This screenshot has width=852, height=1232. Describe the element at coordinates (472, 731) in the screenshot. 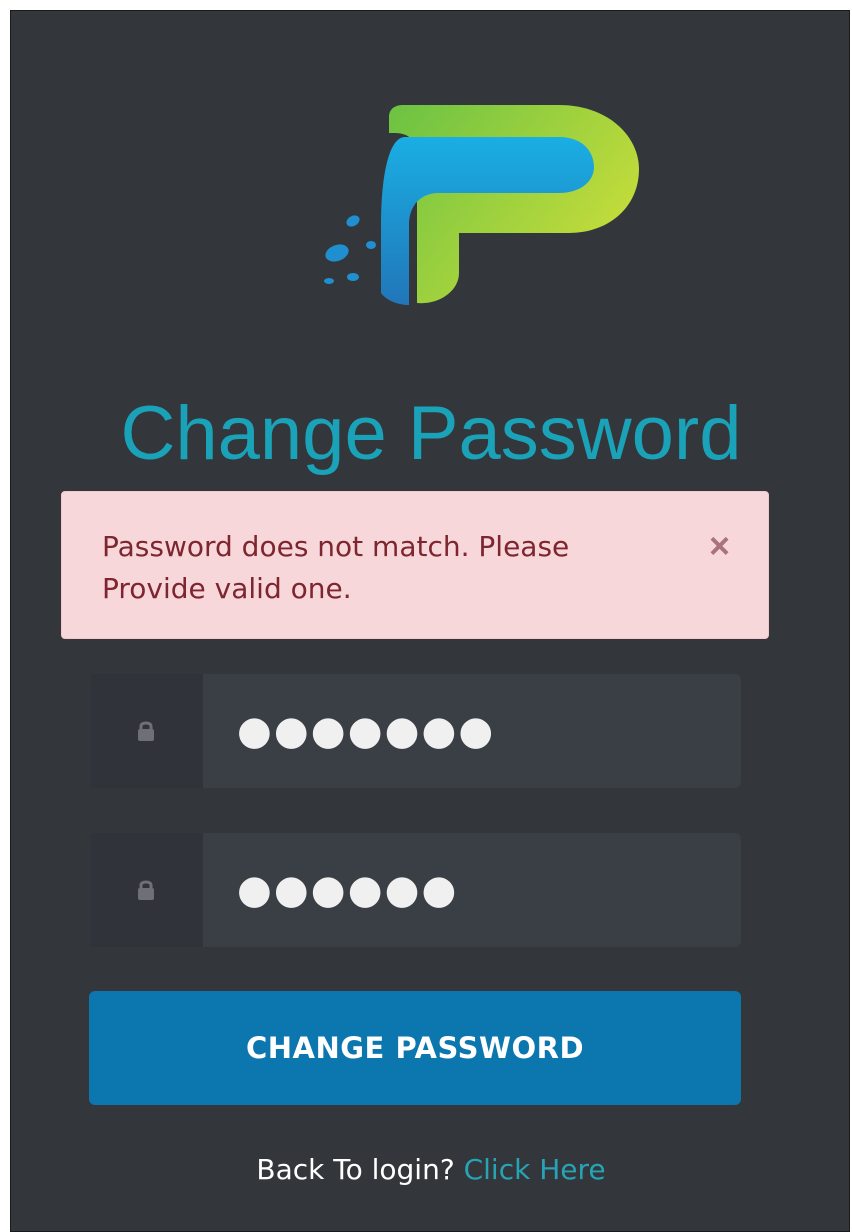

I see `password-input` at that location.